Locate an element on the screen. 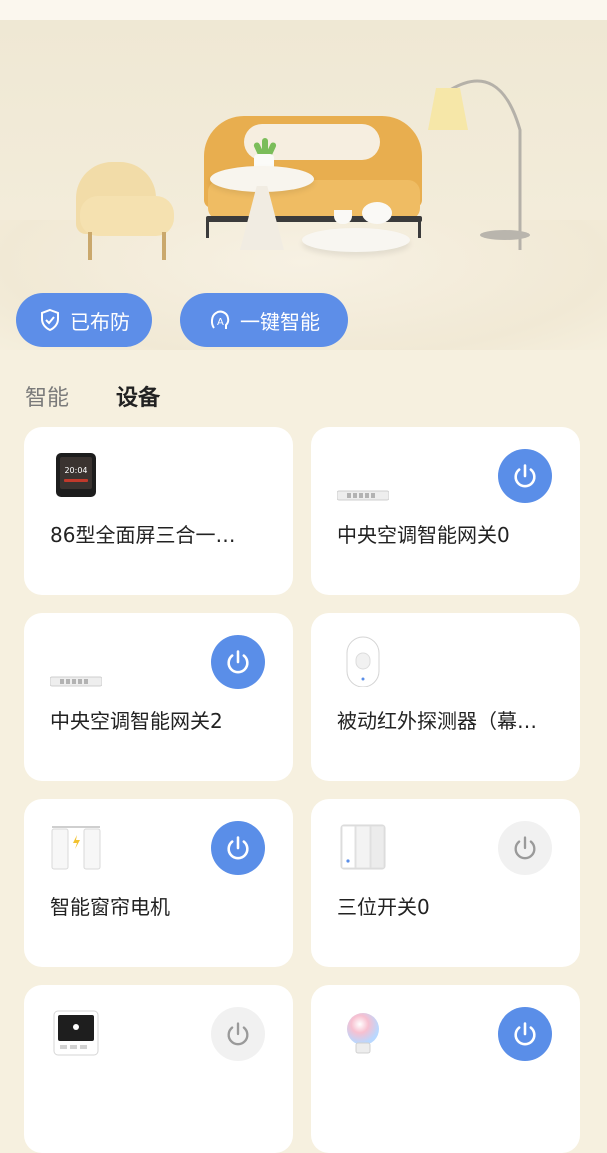 This screenshot has width=607, height=1153. lamp-base is located at coordinates (505, 235).